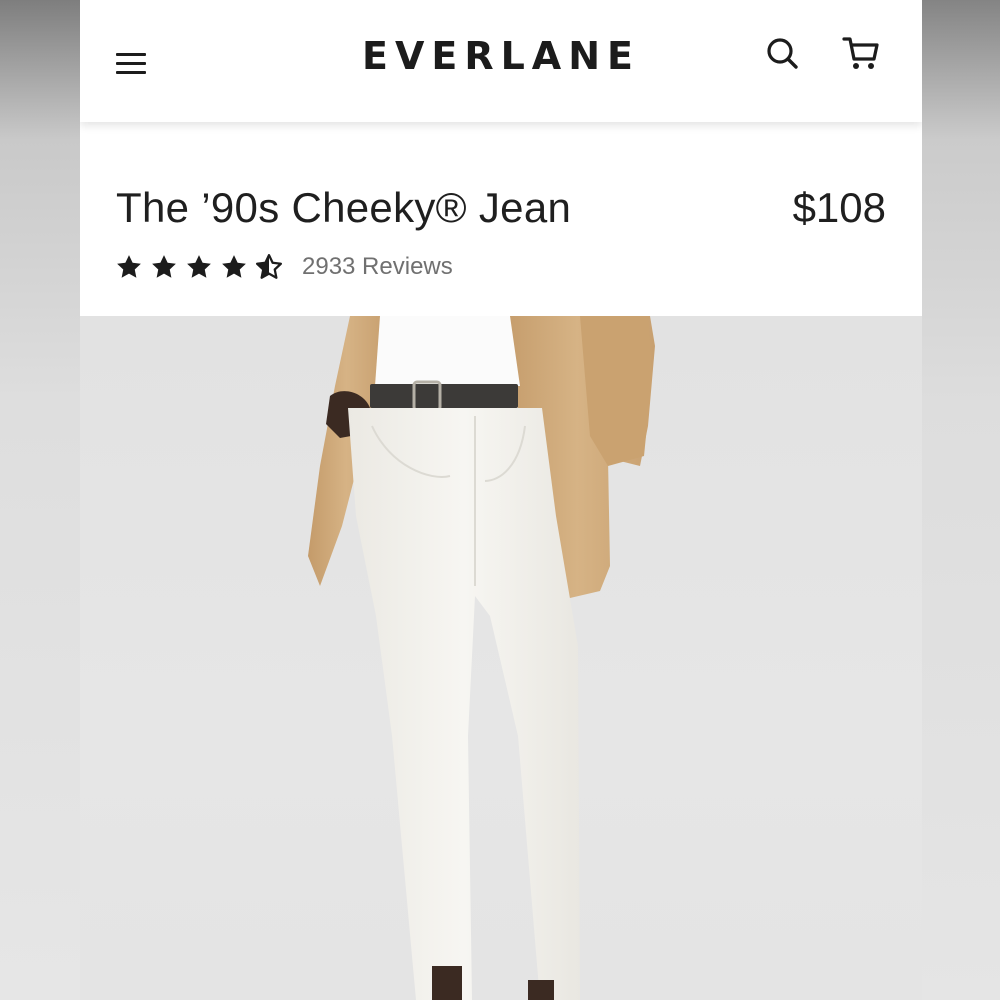 This screenshot has width=1000, height=1000. Describe the element at coordinates (501, 61) in the screenshot. I see `site-header: EVERLANE` at that location.